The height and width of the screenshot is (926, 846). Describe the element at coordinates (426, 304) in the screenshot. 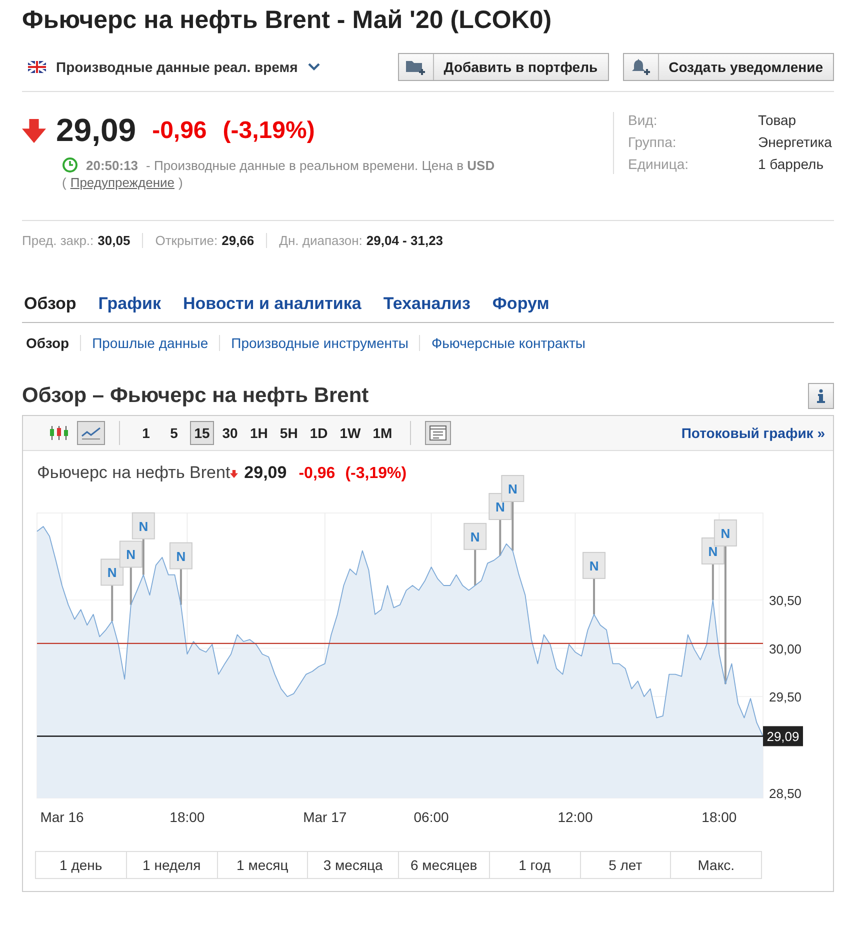

I see `nav-tab: Теханализ` at that location.